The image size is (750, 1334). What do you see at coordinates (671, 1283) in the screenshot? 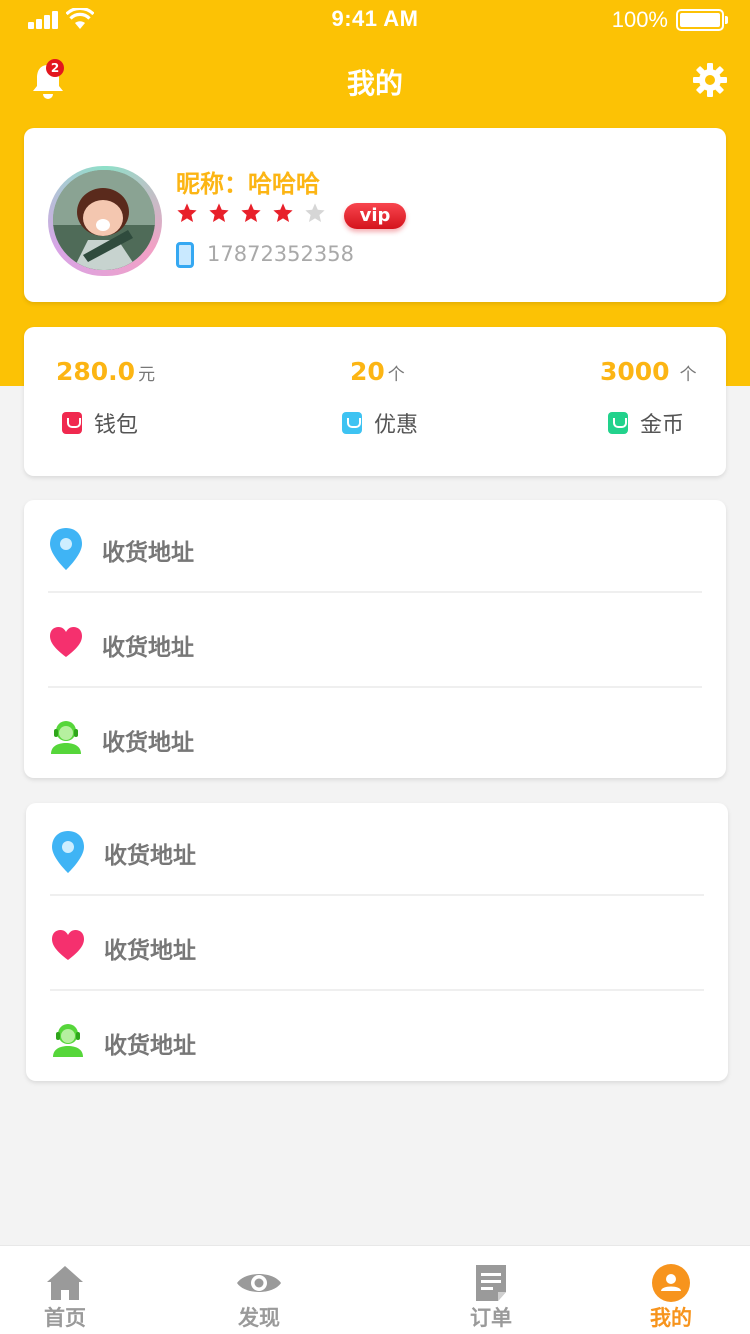
I see `user-icon` at bounding box center [671, 1283].